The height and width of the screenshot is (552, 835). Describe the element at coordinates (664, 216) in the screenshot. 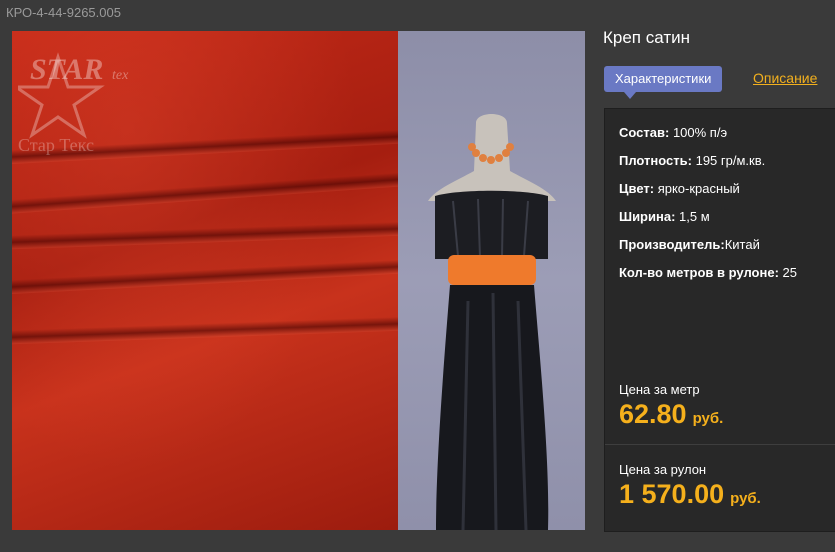

I see `spec-width: Ширина: 1,5 м` at that location.